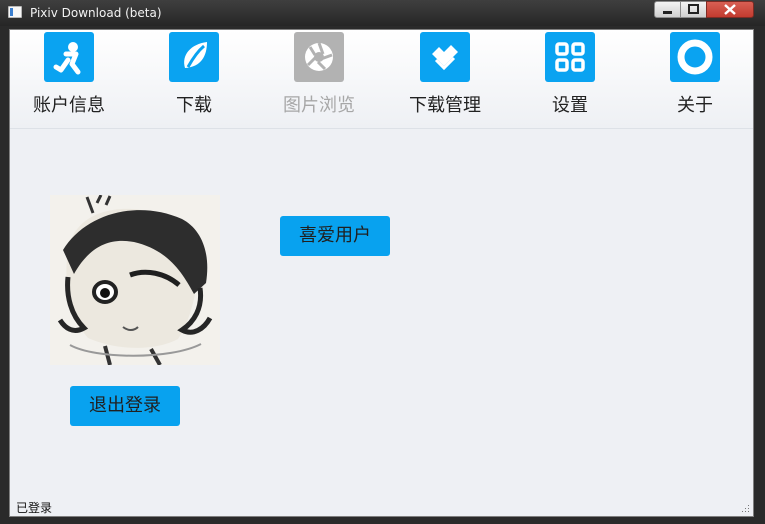 The image size is (765, 524). I want to click on nav-about: 关于, so click(695, 77).